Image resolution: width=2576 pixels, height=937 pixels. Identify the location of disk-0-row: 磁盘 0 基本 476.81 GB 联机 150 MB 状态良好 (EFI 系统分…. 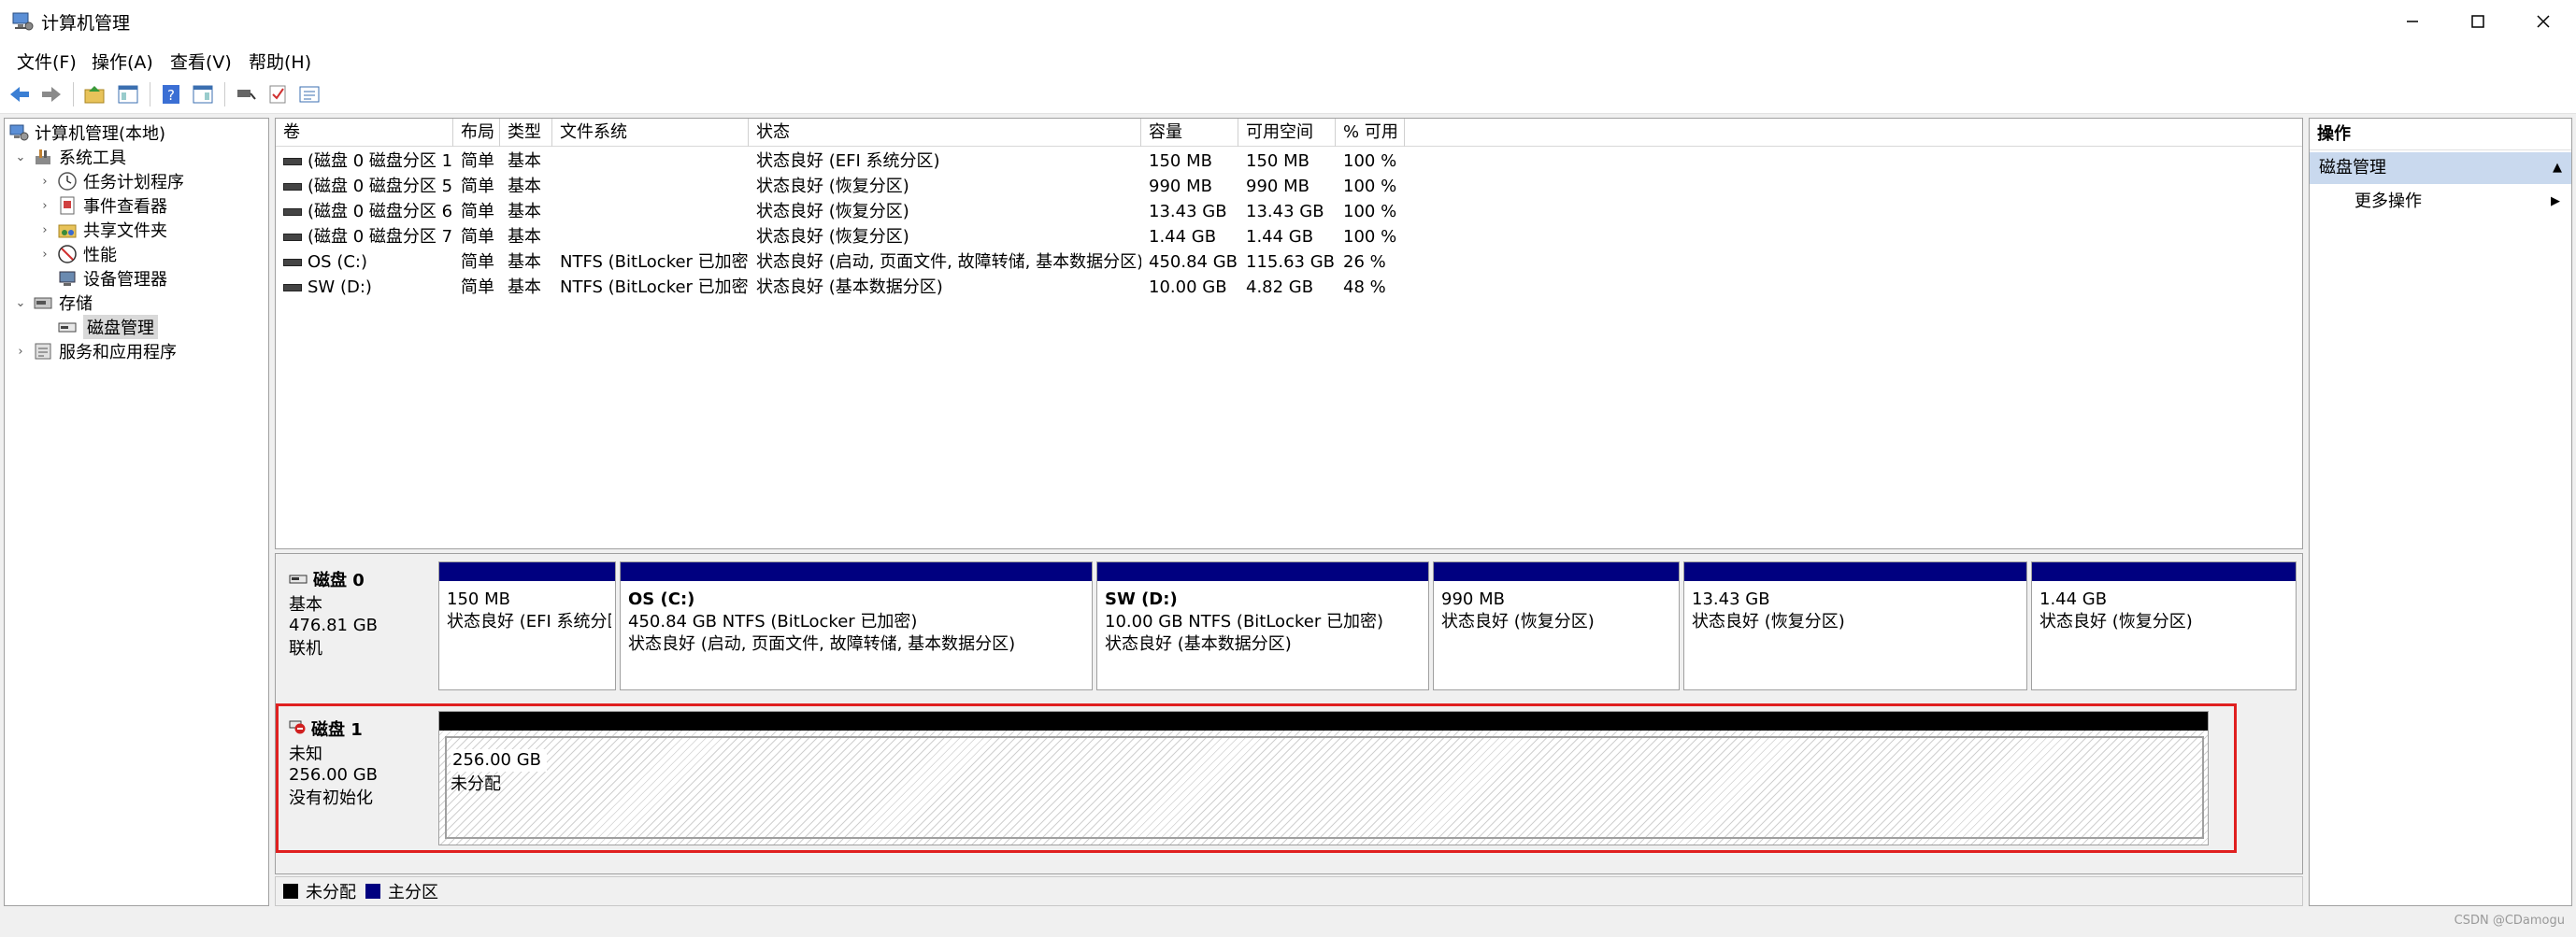
(1289, 626).